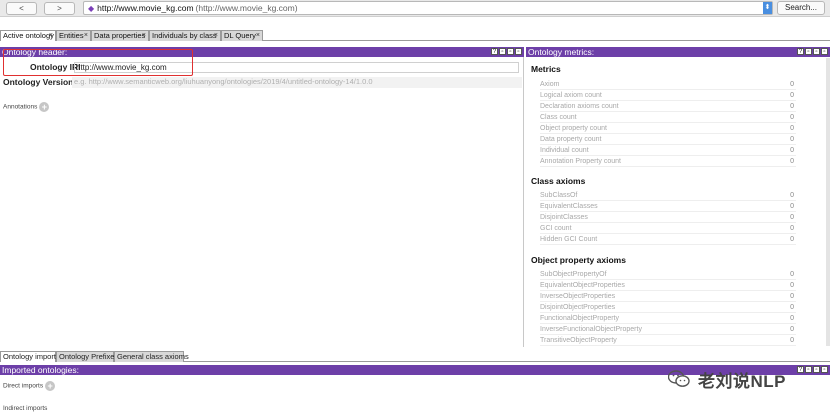 This screenshot has height=416, width=830. I want to click on metric-row: Logical axiom count 0, so click(668, 95).